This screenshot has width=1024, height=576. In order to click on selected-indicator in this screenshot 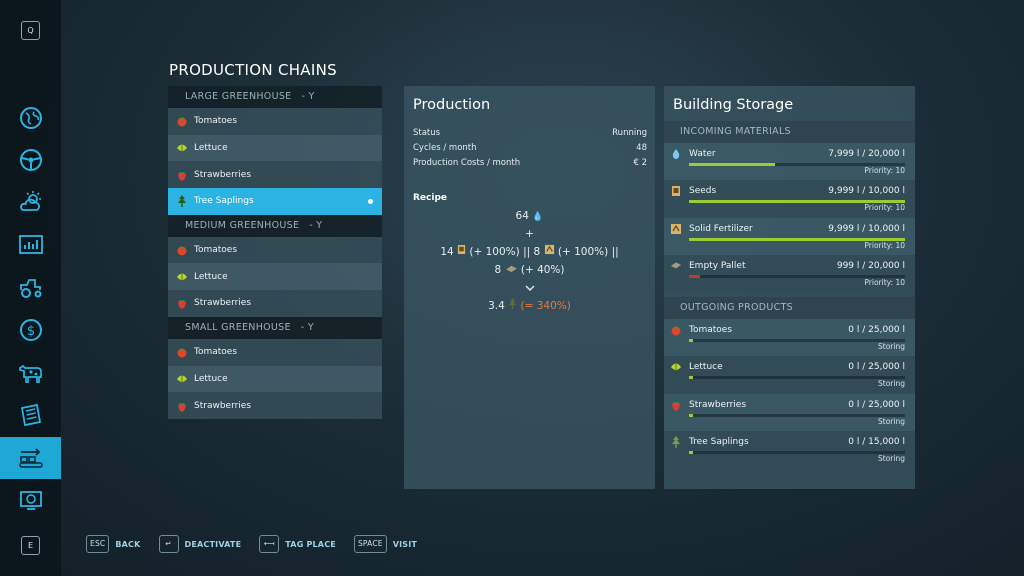, I will do `click(370, 202)`.